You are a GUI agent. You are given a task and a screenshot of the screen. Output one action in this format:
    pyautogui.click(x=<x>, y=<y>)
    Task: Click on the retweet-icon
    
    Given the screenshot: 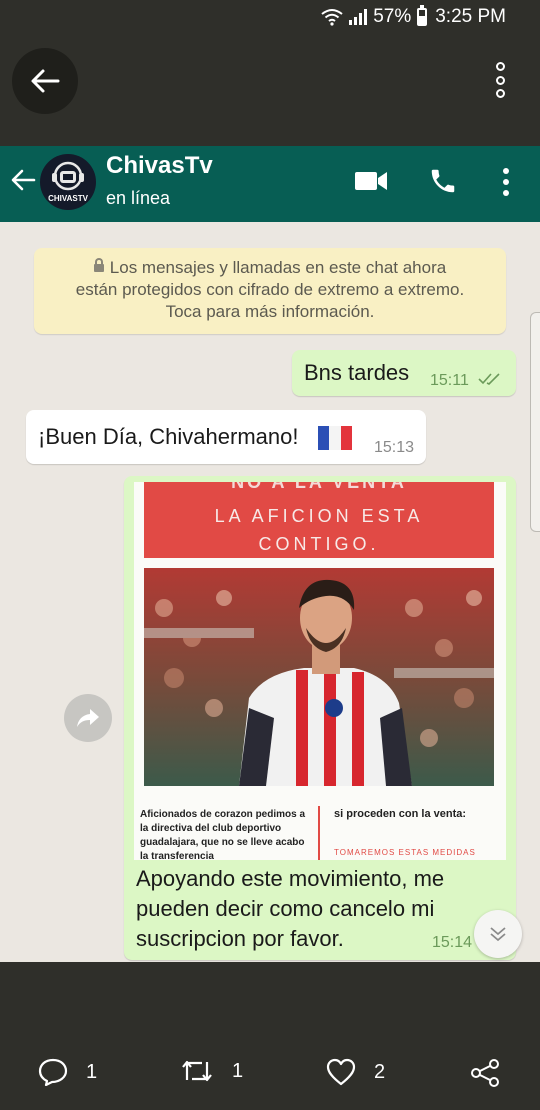 What is the action you would take?
    pyautogui.click(x=197, y=1071)
    